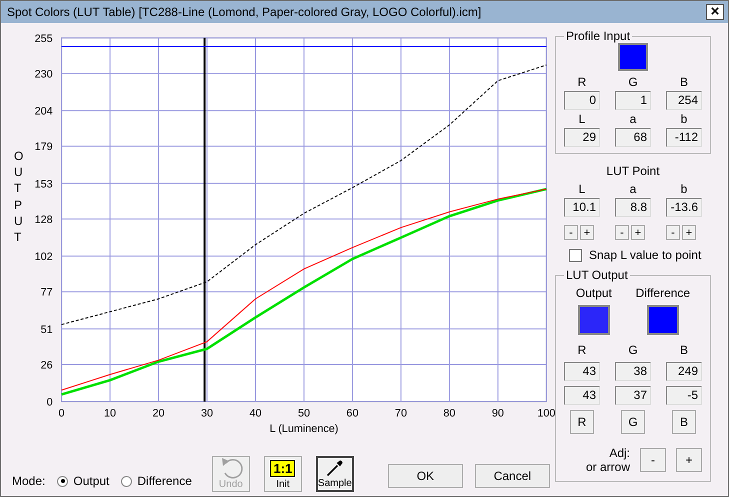  I want to click on close-button: ×, so click(715, 12).